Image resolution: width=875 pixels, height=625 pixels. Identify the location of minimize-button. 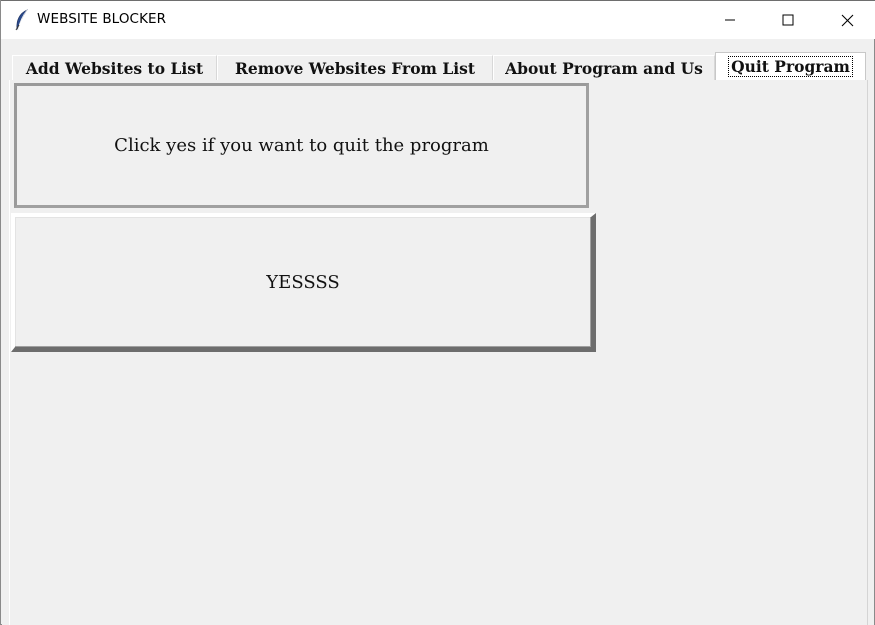
(730, 20).